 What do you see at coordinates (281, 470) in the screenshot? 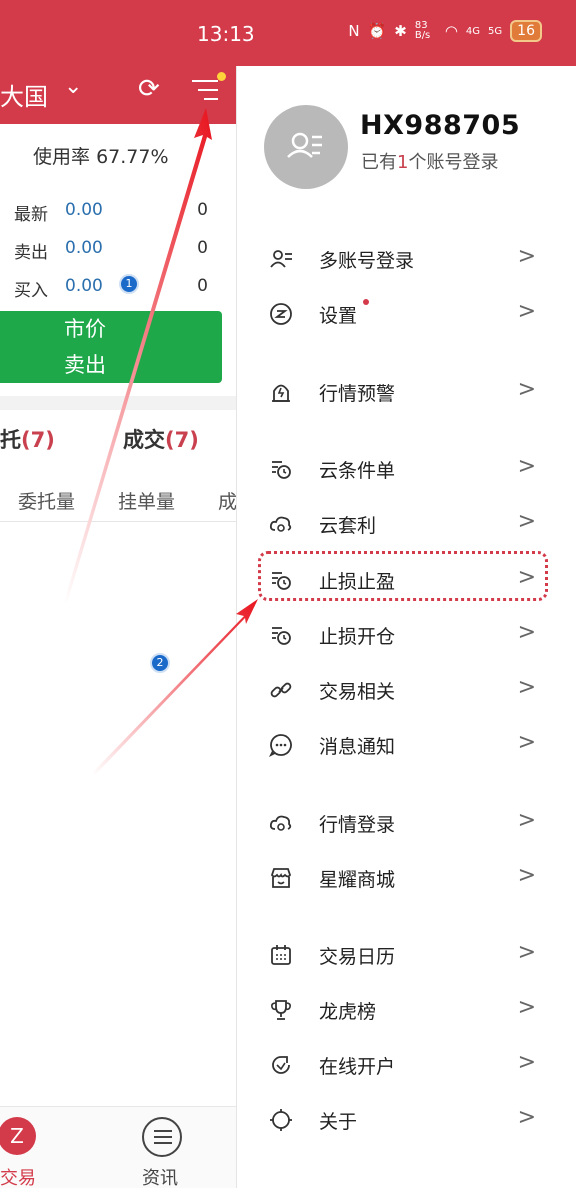
I see `condition-order-icon` at bounding box center [281, 470].